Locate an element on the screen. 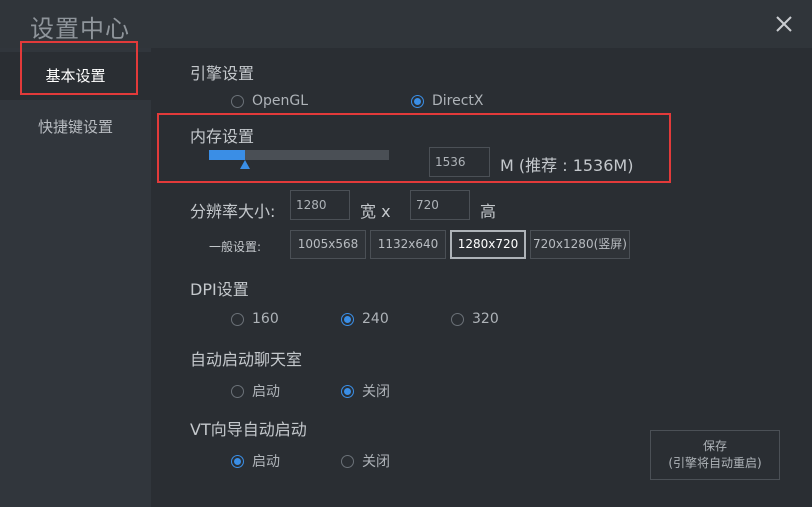 This screenshot has height=507, width=812. radio-label: 240 is located at coordinates (375, 319).